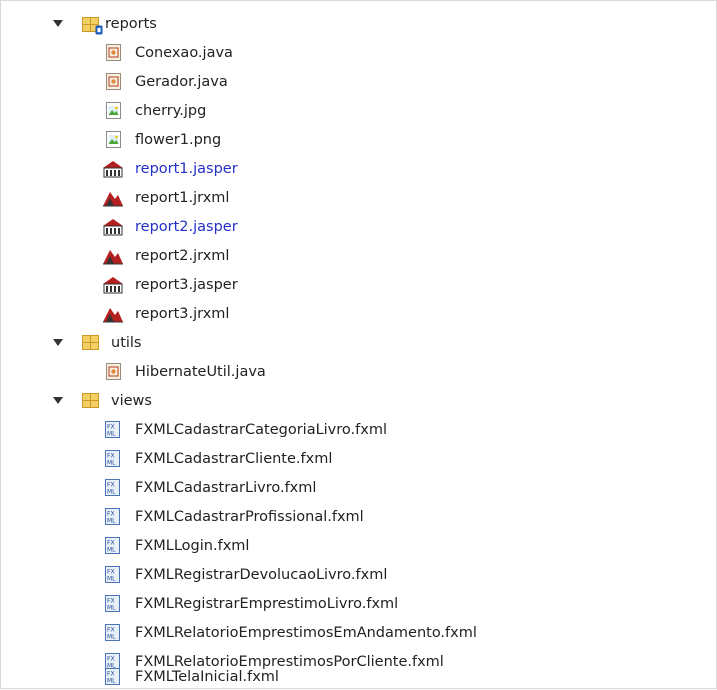 The height and width of the screenshot is (690, 717). What do you see at coordinates (186, 169) in the screenshot?
I see `file-label: report1.jasper` at bounding box center [186, 169].